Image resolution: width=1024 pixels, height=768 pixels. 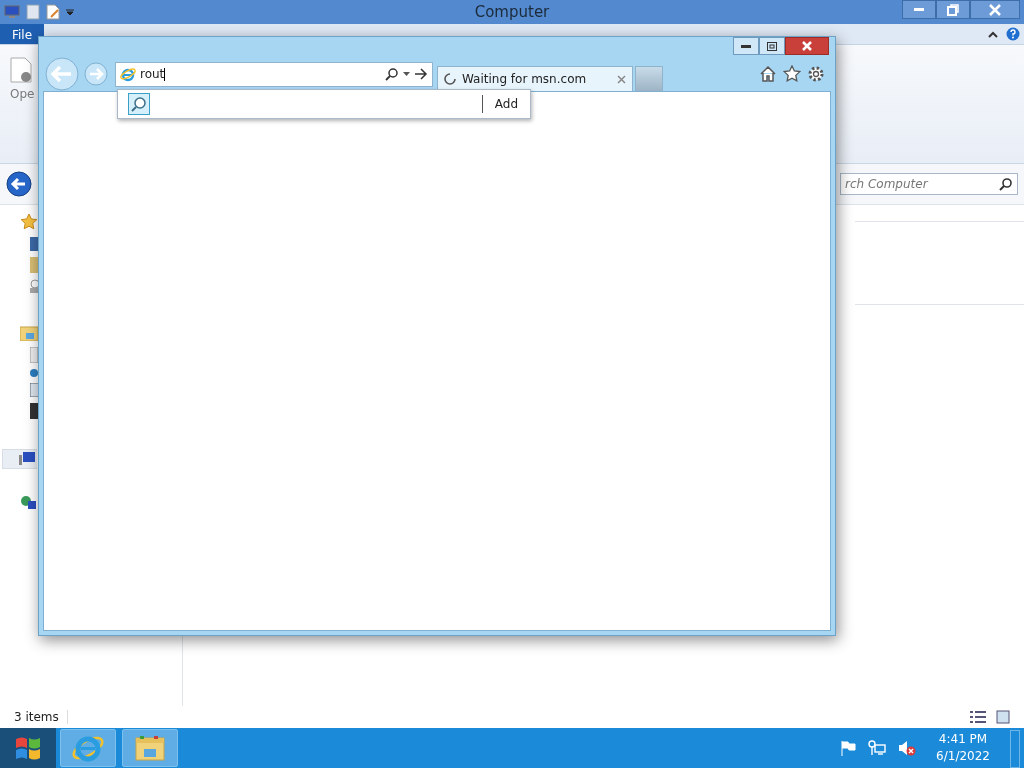 I want to click on clock: 4:41 PM 6/1/2022, so click(x=963, y=748).